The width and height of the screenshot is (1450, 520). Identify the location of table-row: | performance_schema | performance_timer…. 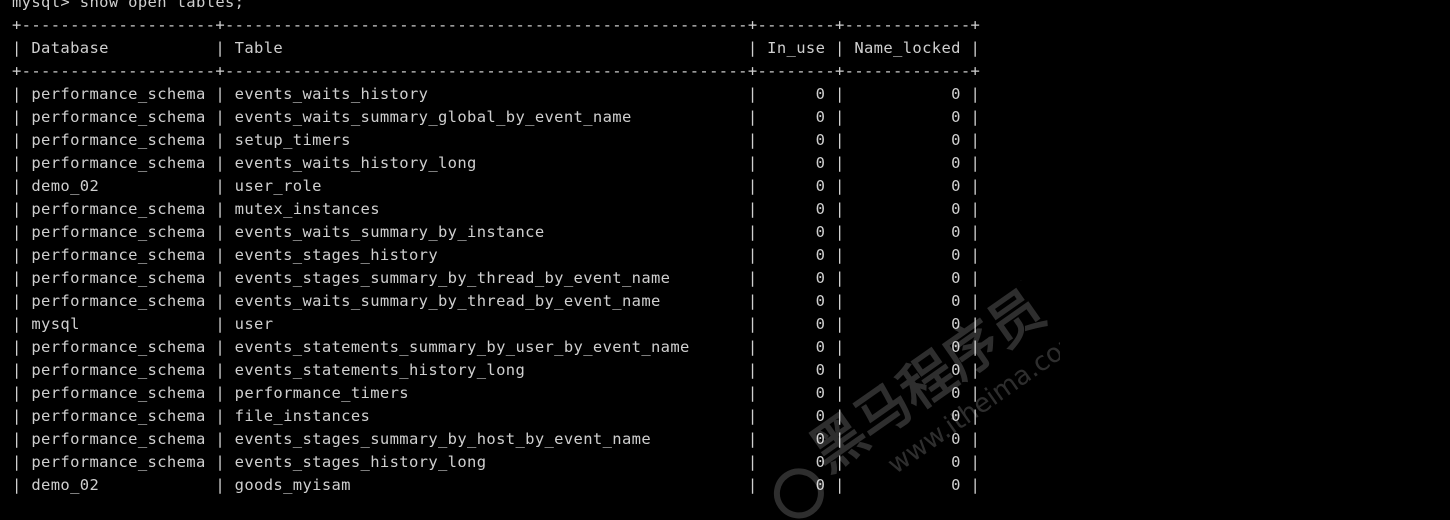
(496, 393).